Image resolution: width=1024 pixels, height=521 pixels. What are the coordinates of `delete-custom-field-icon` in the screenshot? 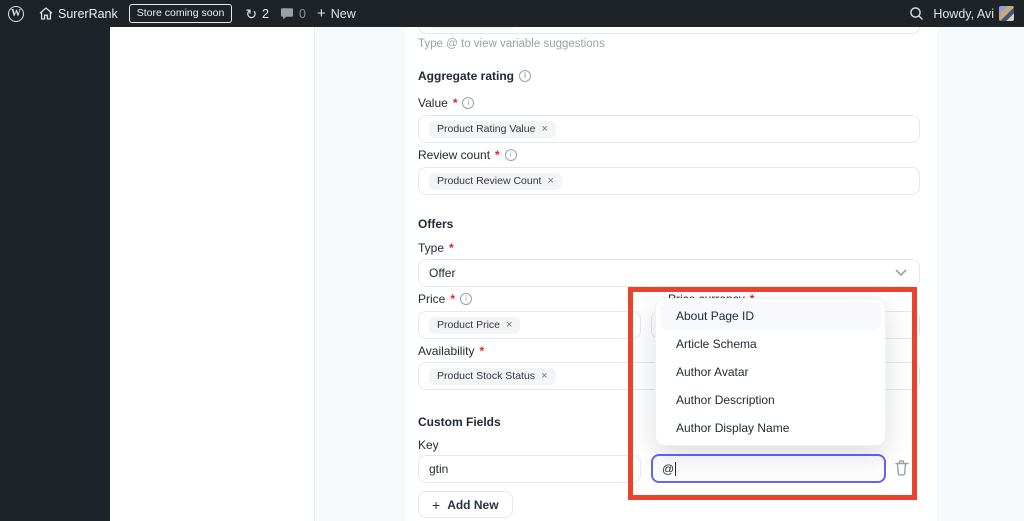 It's located at (902, 468).